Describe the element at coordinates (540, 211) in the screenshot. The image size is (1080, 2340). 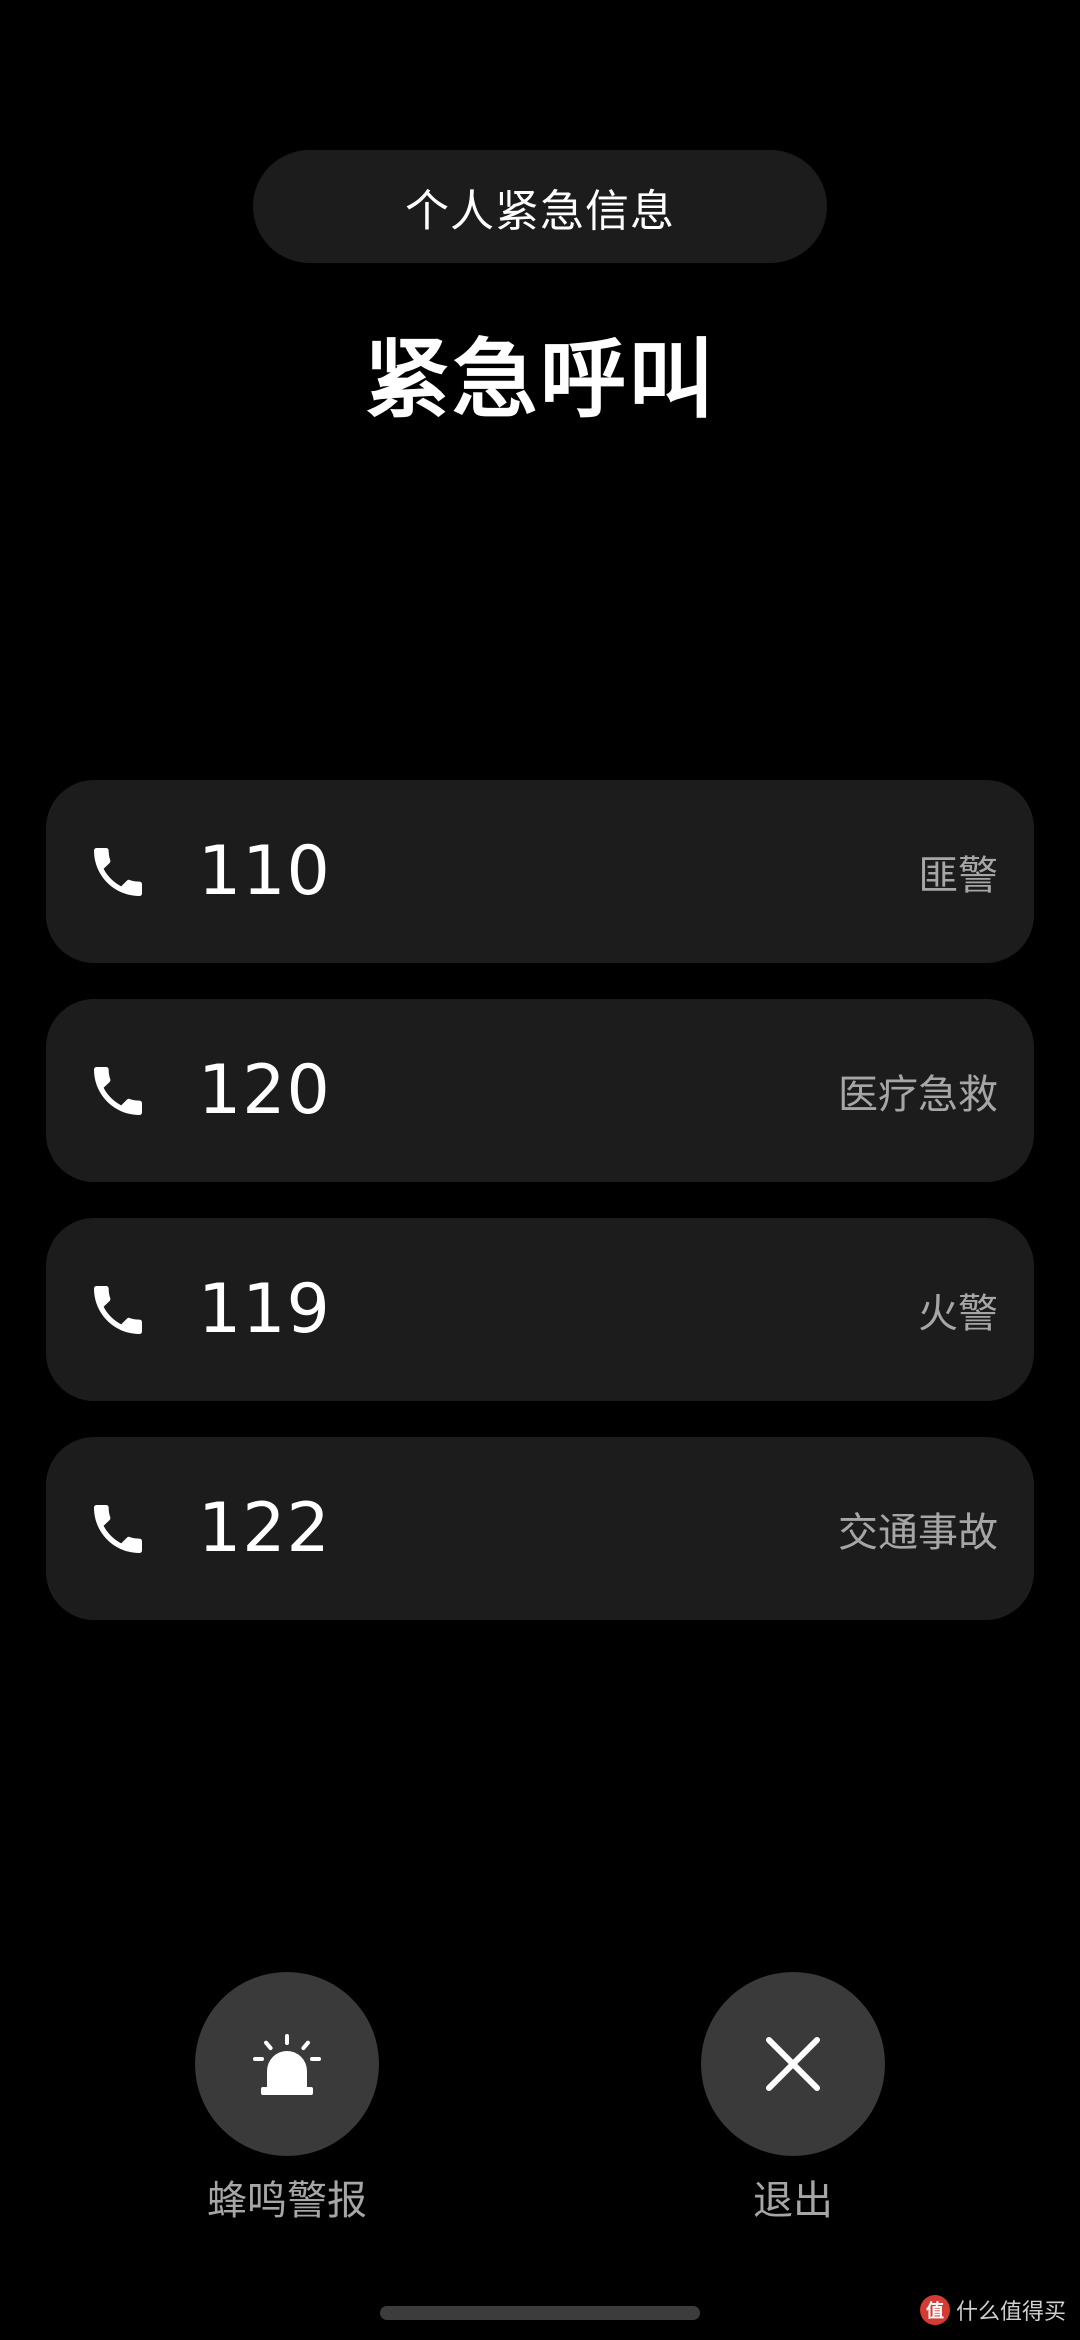
I see `personal-emergency-info-label: 个人紧急信息` at that location.